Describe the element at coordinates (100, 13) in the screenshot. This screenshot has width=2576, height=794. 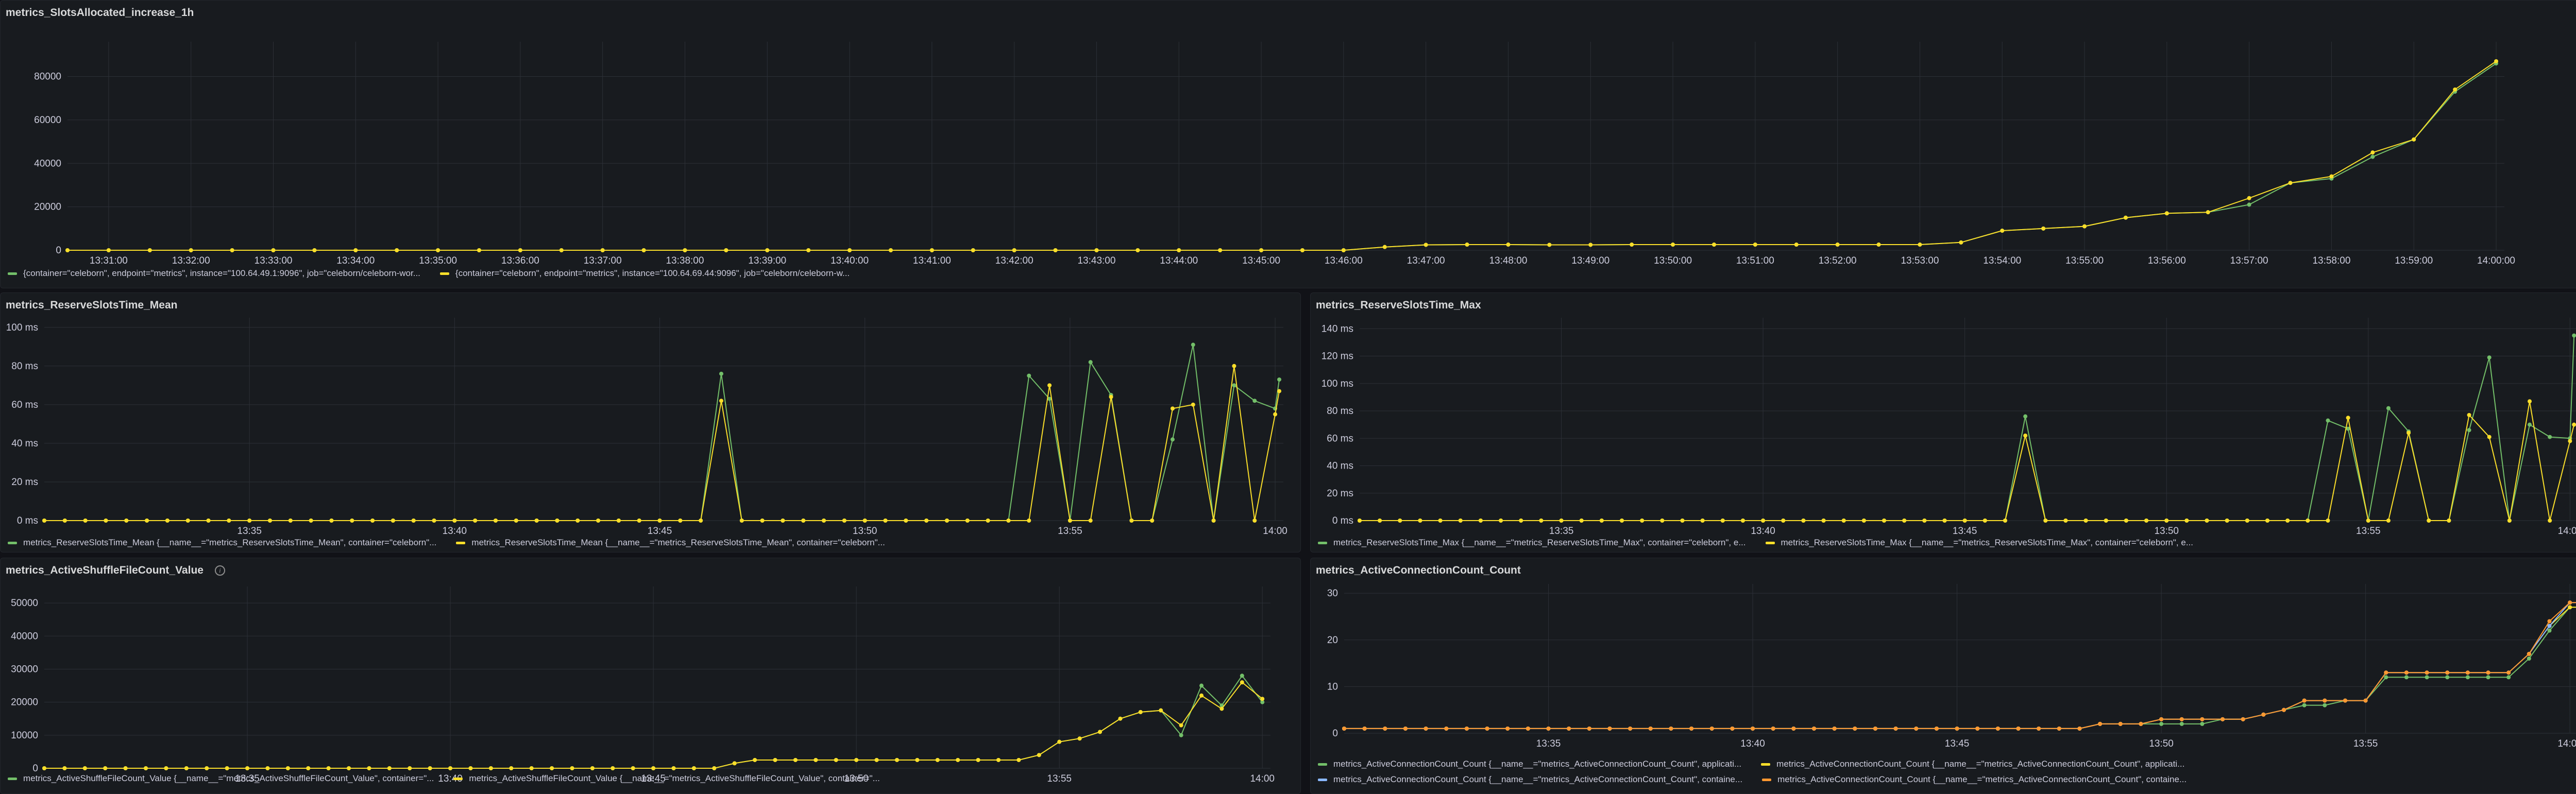
I see `panel-title: metrics_SlotsAllocated_increase_1h` at that location.